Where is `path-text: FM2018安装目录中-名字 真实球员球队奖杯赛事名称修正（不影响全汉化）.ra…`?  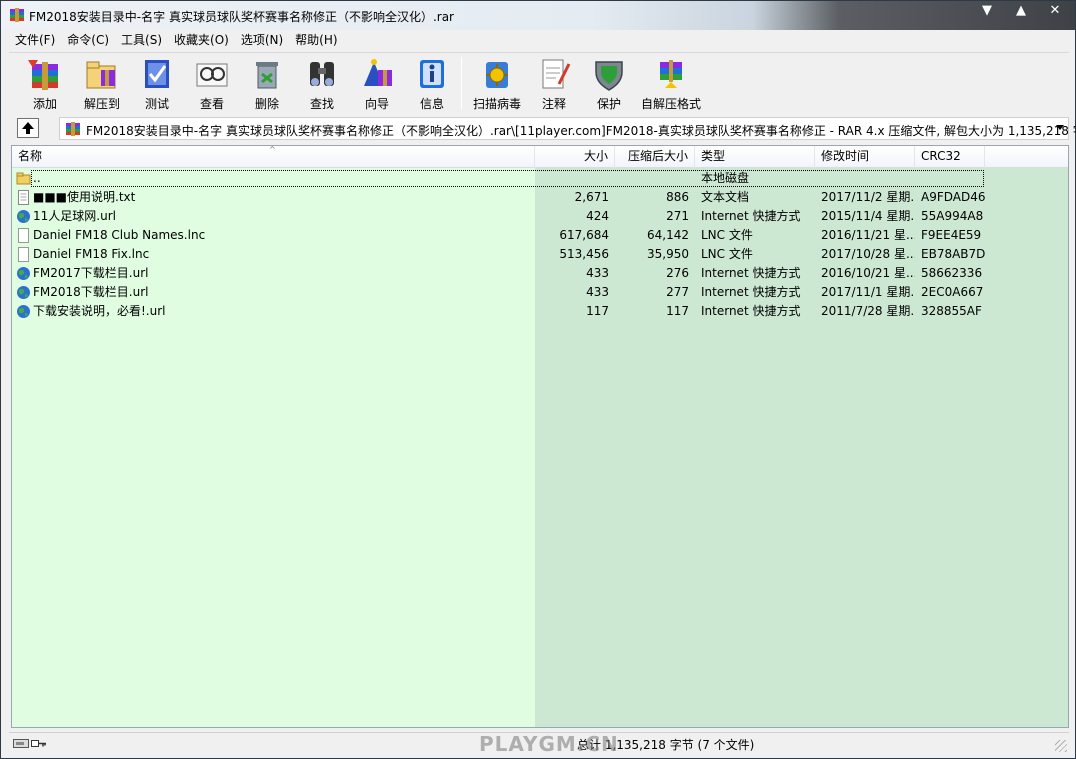
path-text: FM2018安装目录中-名字 真实球员球队奖杯赛事名称修正（不影响全汉化）.ra… is located at coordinates (581, 131).